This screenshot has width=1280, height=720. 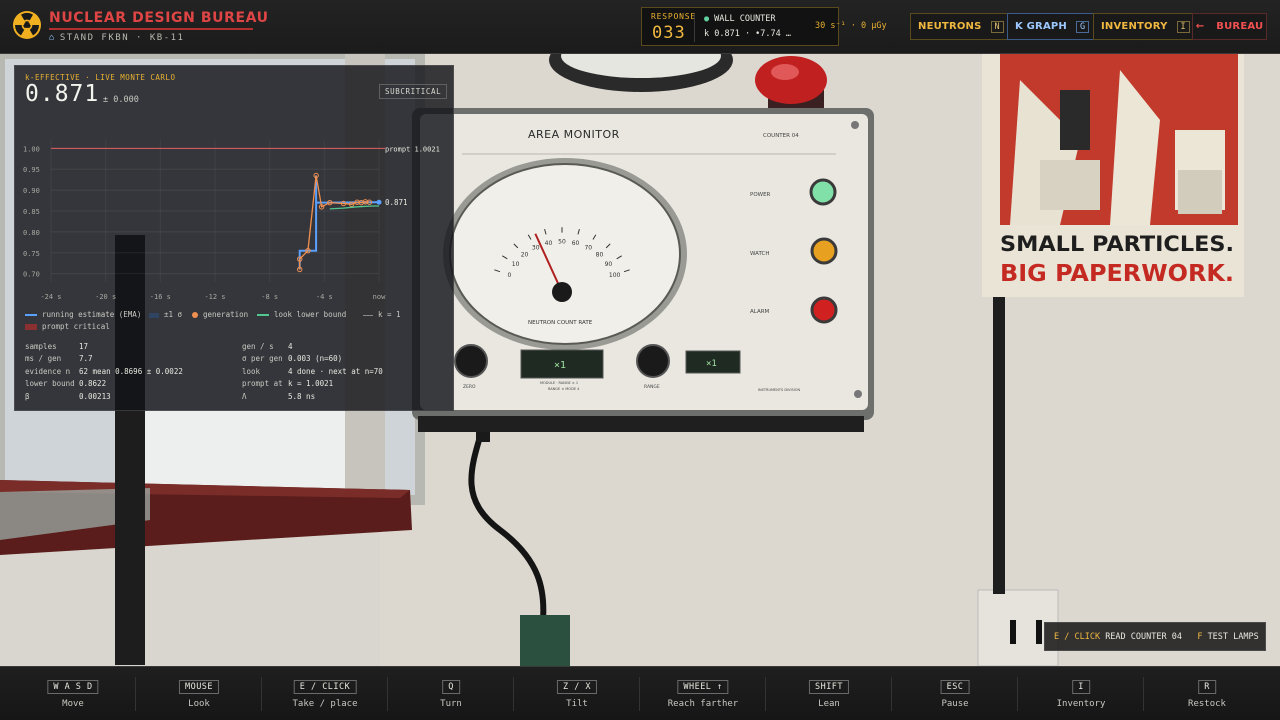 What do you see at coordinates (536, 247) in the screenshot?
I see `dial-tick-label: 30` at bounding box center [536, 247].